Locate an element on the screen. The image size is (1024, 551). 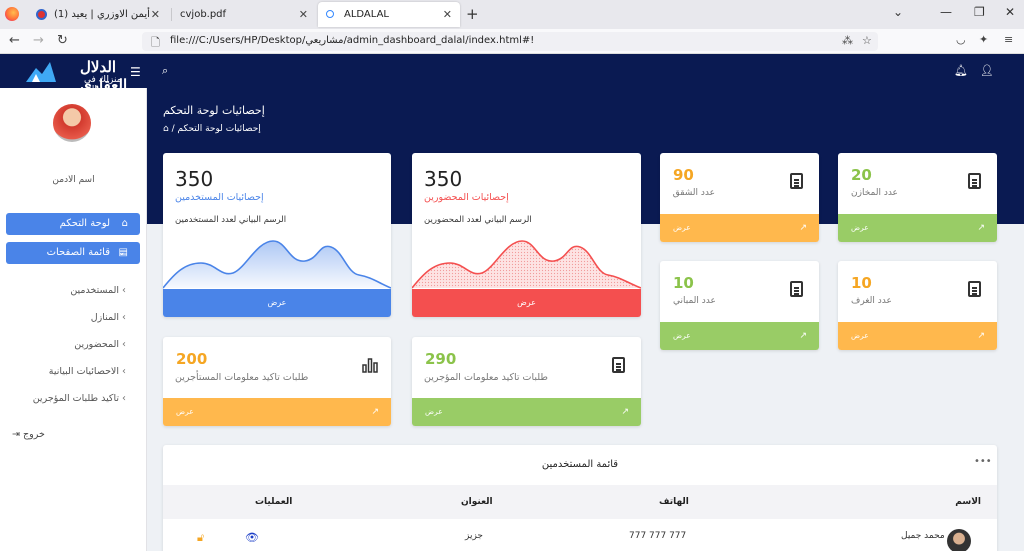
new-tab-icon: + is located at coordinates (472, 14).